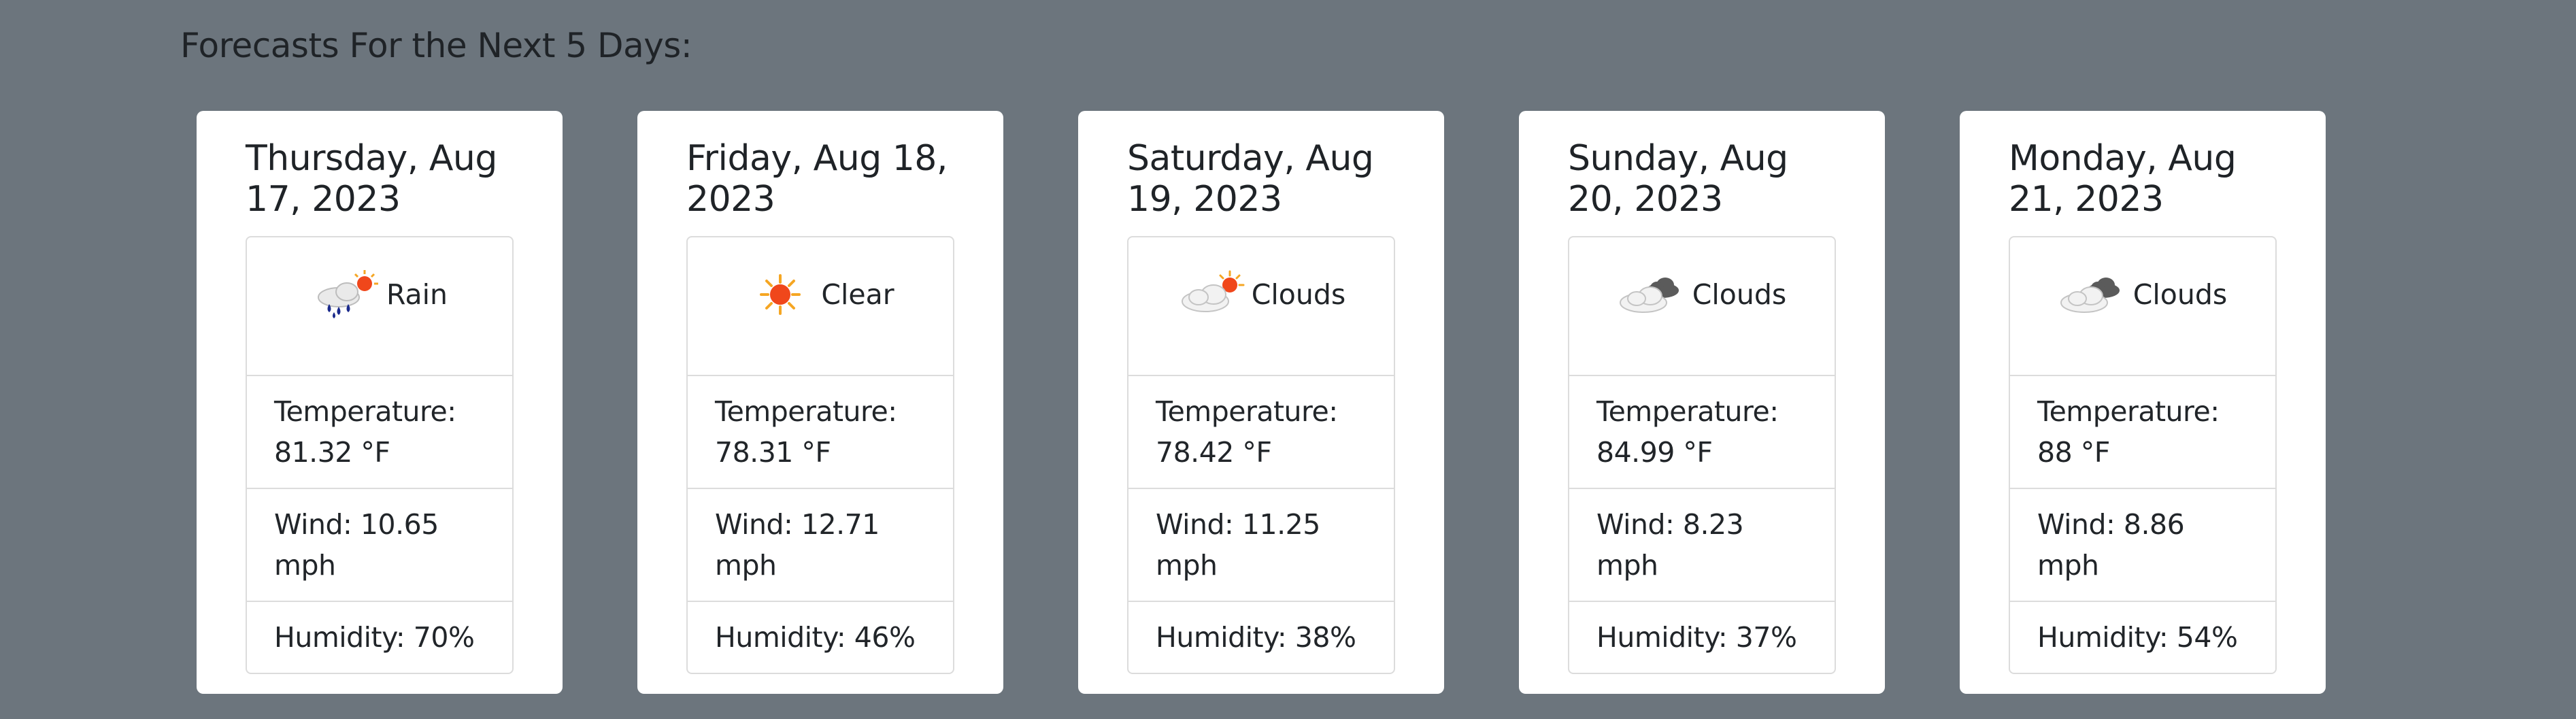 This screenshot has width=2576, height=719. I want to click on page-heading: Forecasts For the Next 5 Days:, so click(436, 45).